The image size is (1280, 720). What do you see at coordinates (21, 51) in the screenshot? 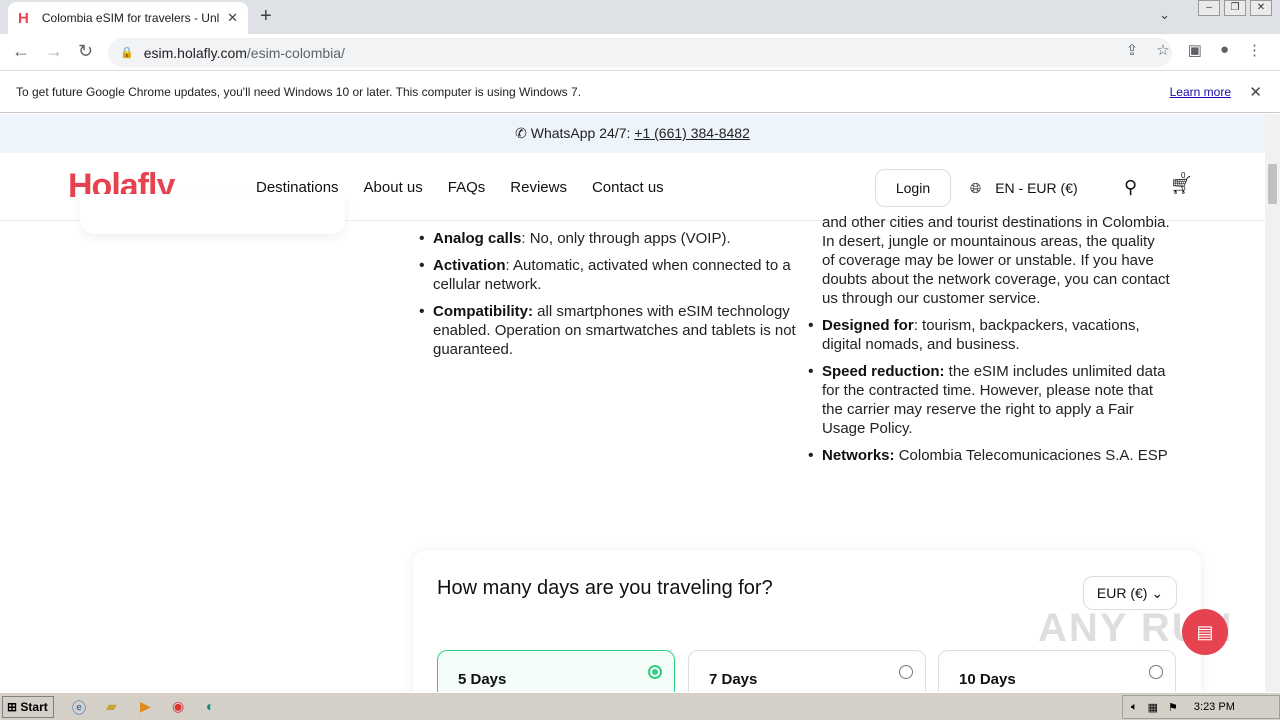
I see `back-arrow-icon: ←` at bounding box center [21, 51].